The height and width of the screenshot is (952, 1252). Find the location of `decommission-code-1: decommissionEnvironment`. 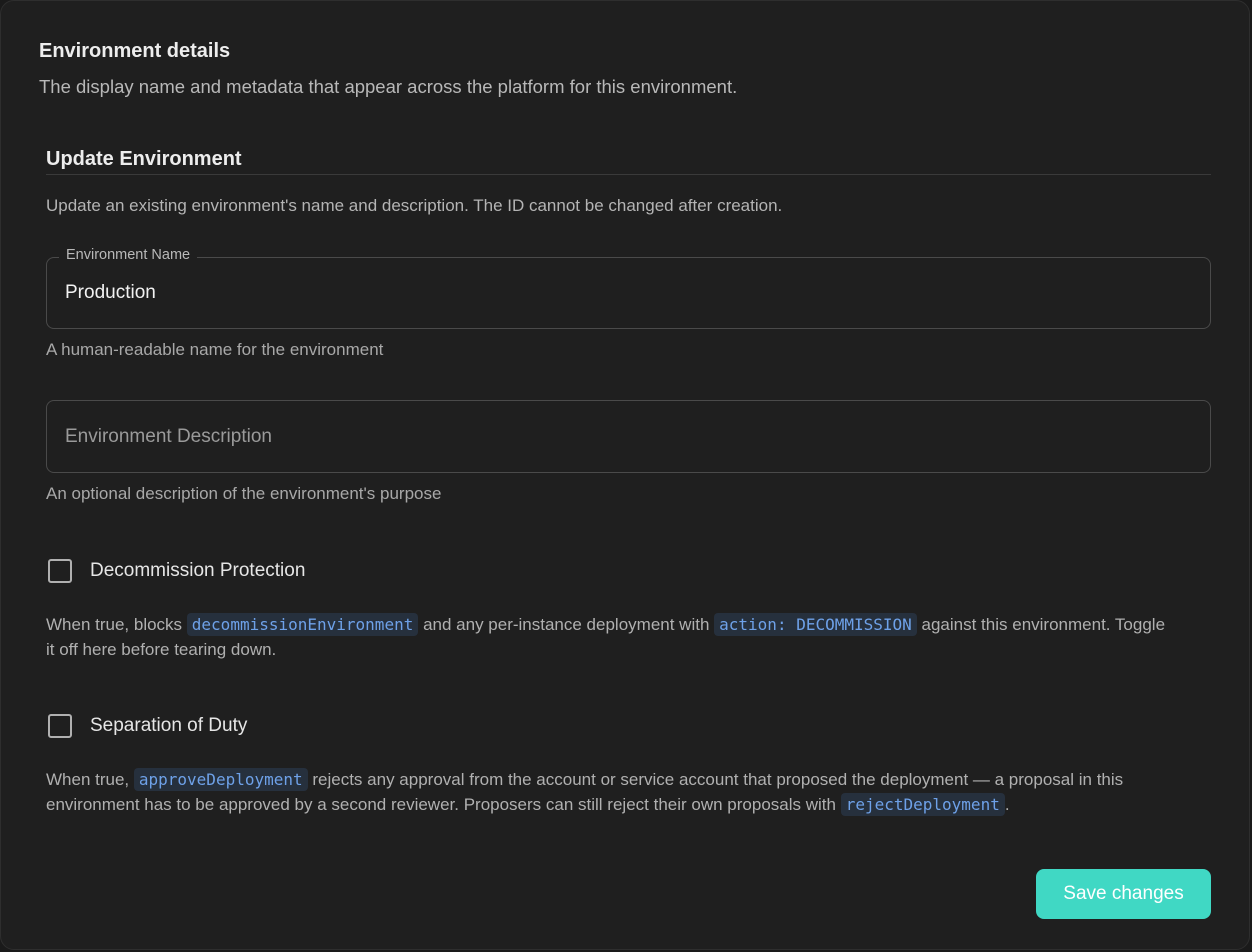

decommission-code-1: decommissionEnvironment is located at coordinates (302, 624).